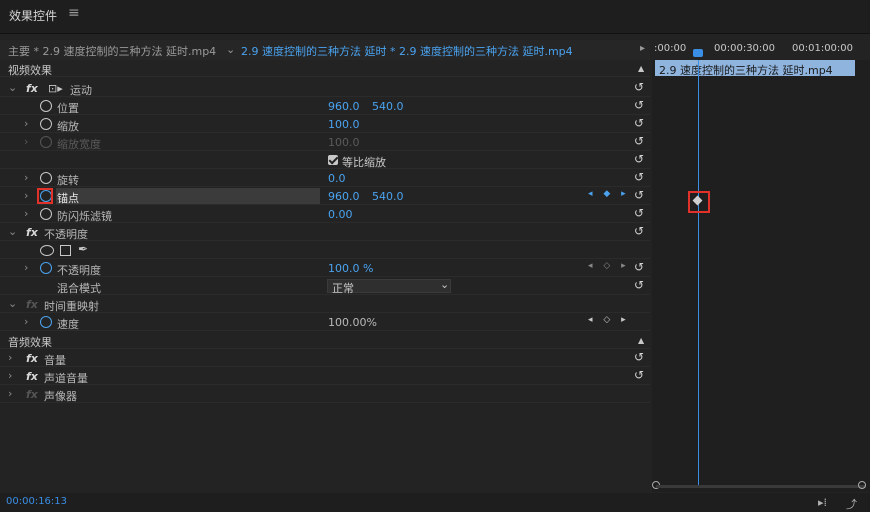 This screenshot has height=512, width=870. What do you see at coordinates (325, 178) in the screenshot?
I see `rotation-row: › 旋转 0.0 ↺` at bounding box center [325, 178].